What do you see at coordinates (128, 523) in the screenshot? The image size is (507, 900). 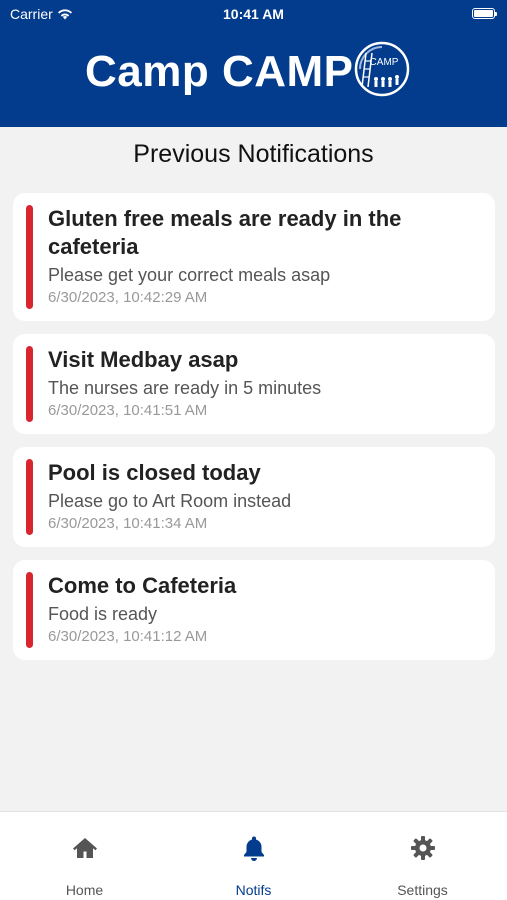 I see `notification-date: 6/30/2023, 10:41:34 AM` at bounding box center [128, 523].